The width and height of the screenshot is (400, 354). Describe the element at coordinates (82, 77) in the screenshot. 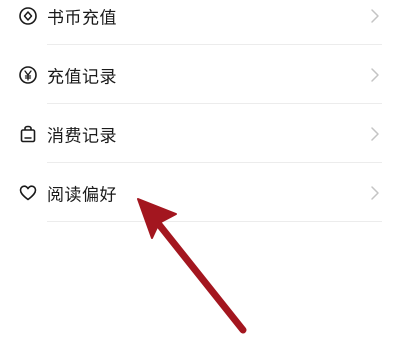

I see `menu-item-label: 充值记录` at that location.